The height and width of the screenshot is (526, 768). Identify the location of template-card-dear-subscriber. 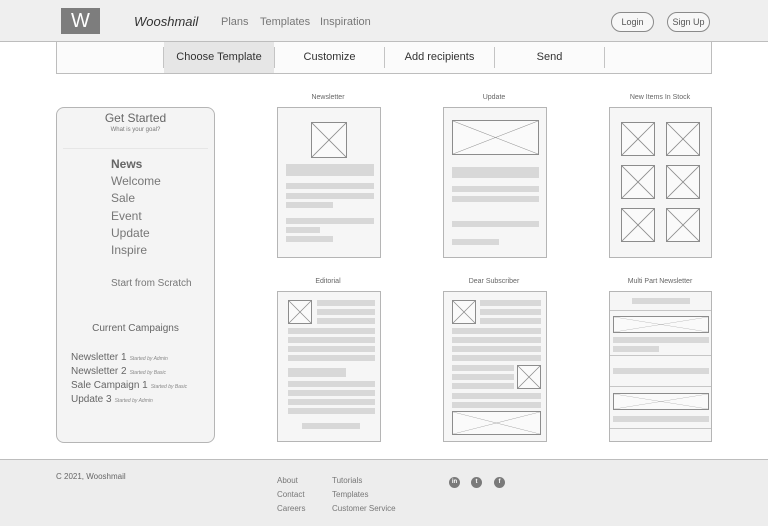
(495, 366).